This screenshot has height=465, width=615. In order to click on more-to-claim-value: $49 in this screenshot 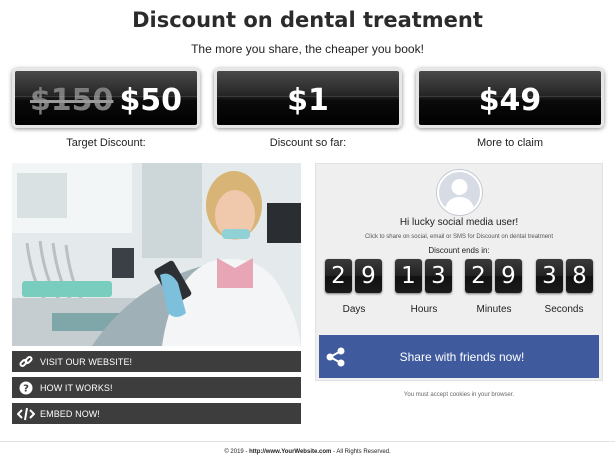, I will do `click(510, 100)`.